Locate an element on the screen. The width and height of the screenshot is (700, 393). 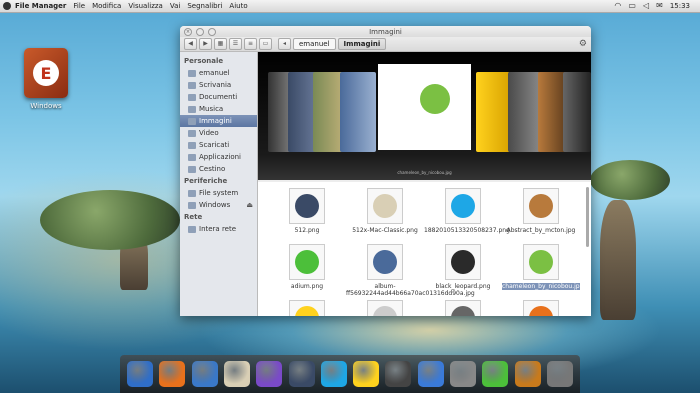
breadcrumb-immagini: Immagini is located at coordinates (362, 44).